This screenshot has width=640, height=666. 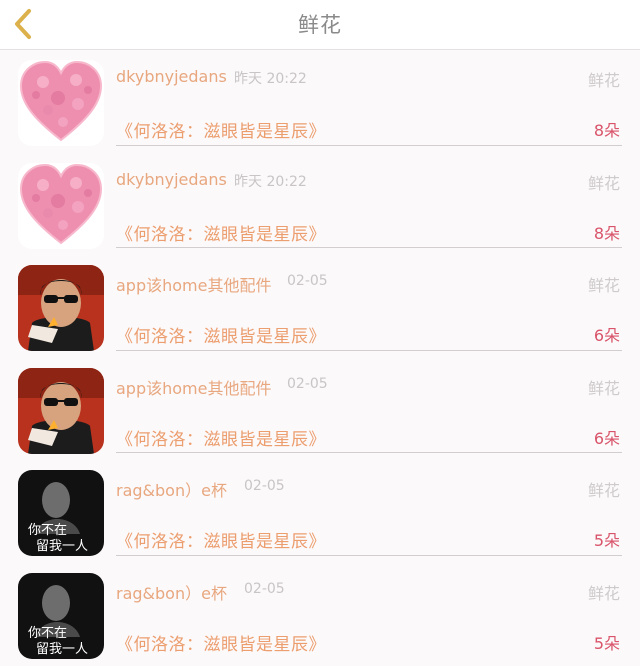 I want to click on top-bar: 鲜花, so click(x=320, y=25).